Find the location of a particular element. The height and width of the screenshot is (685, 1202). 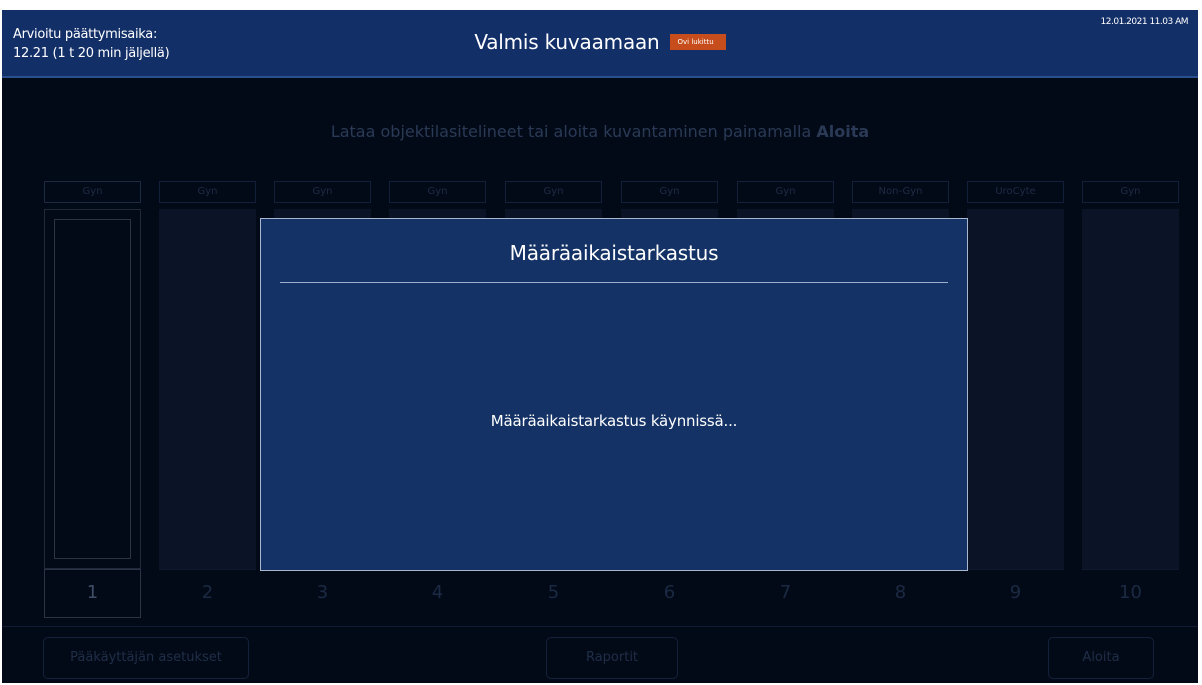

slot-type-label: Non-Gyn is located at coordinates (900, 192).